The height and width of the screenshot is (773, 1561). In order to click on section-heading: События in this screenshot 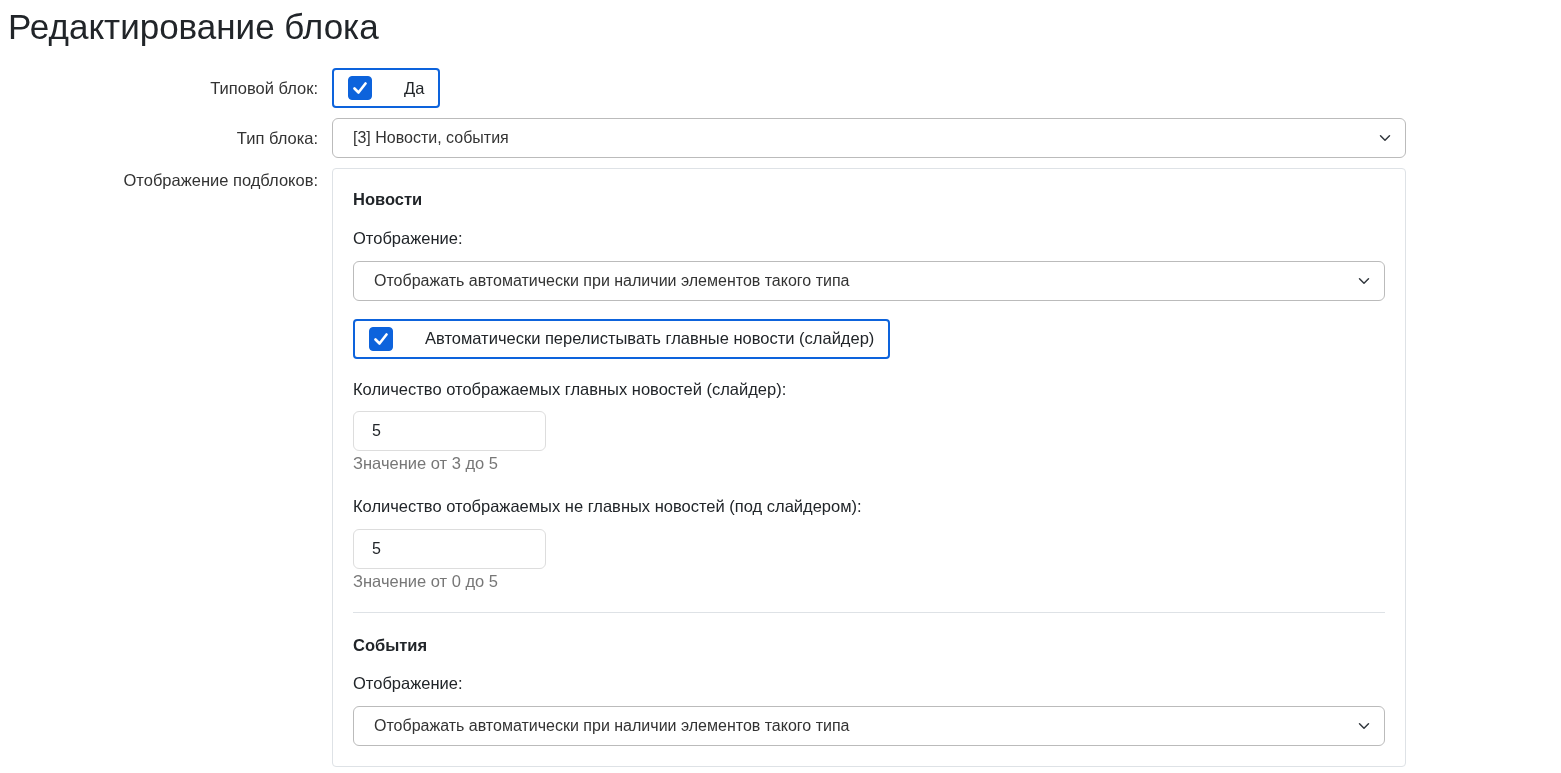, I will do `click(391, 645)`.